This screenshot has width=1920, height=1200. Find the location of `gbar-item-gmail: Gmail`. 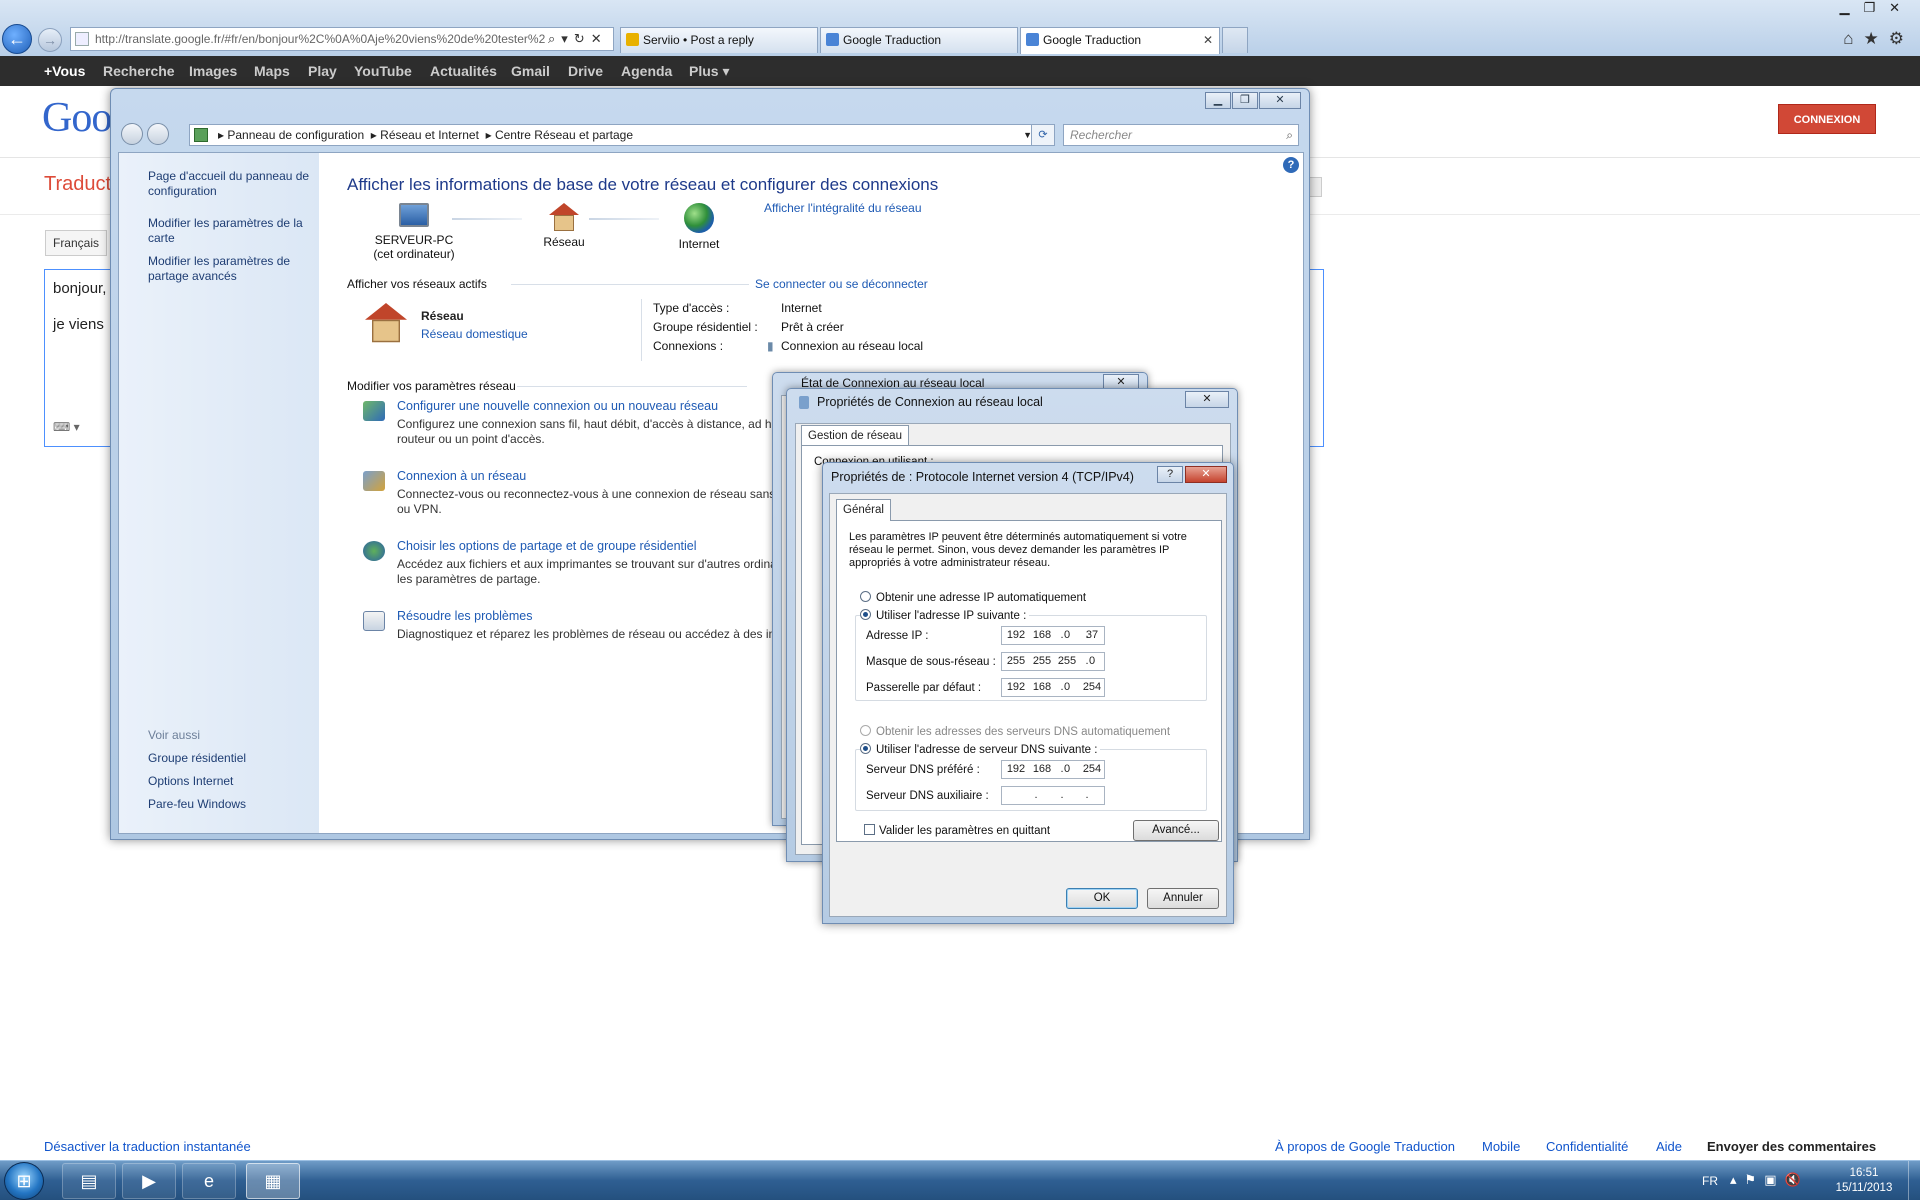

gbar-item-gmail: Gmail is located at coordinates (530, 71).